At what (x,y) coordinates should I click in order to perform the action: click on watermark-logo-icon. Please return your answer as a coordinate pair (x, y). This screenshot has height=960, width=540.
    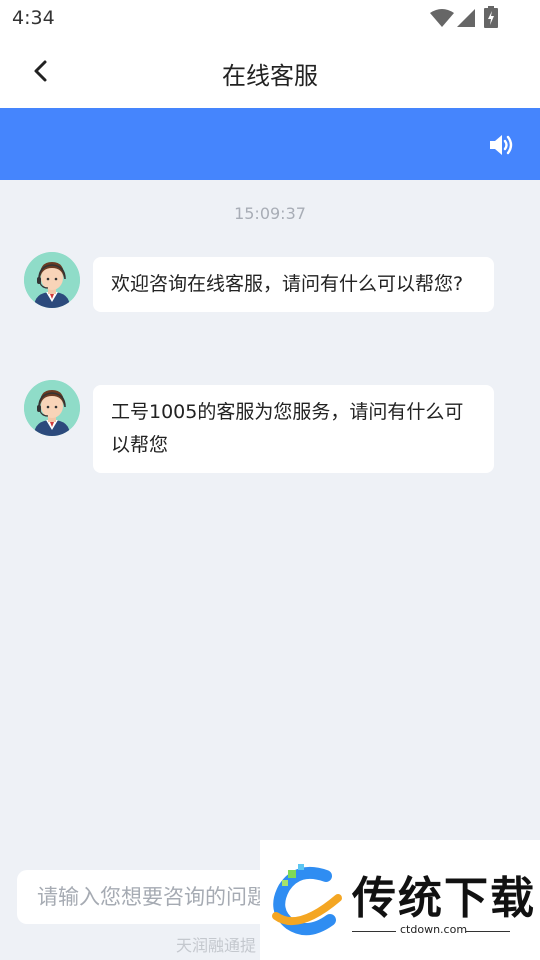
    Looking at the image, I should click on (307, 900).